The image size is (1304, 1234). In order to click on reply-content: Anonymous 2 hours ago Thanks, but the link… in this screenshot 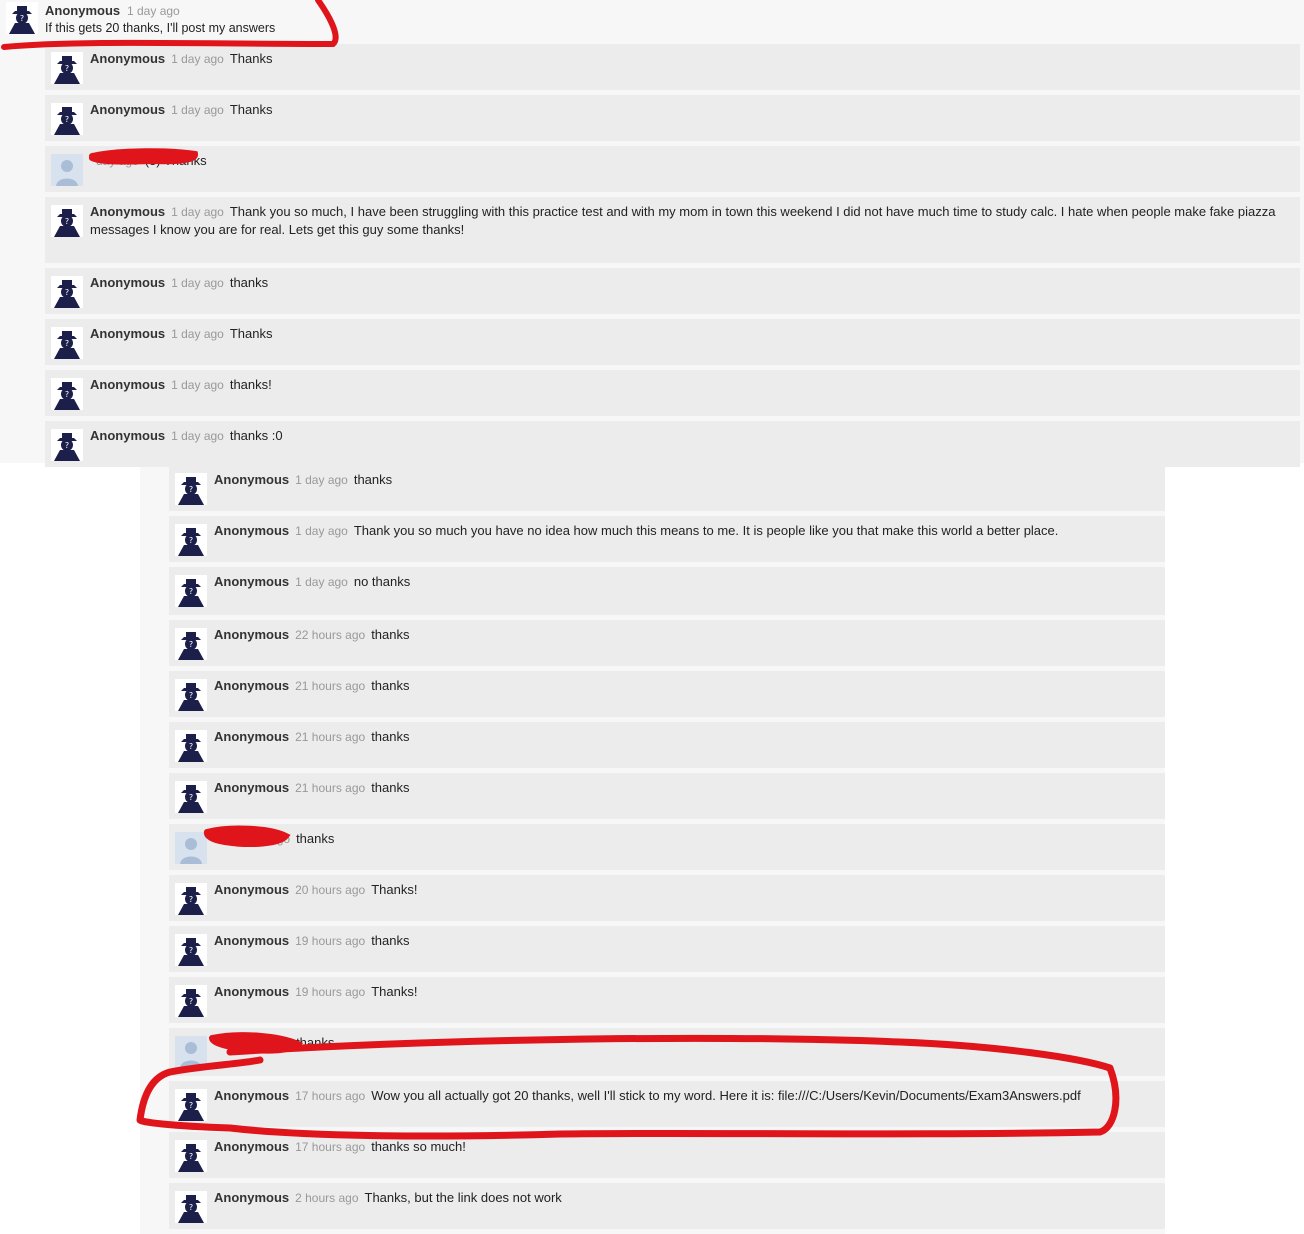, I will do `click(679, 1198)`.